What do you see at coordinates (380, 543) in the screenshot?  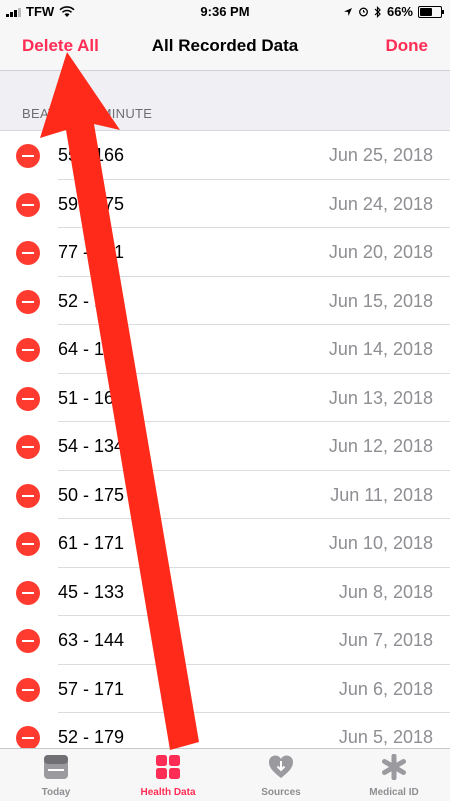 I see `record-date: Jun 10, 2018` at bounding box center [380, 543].